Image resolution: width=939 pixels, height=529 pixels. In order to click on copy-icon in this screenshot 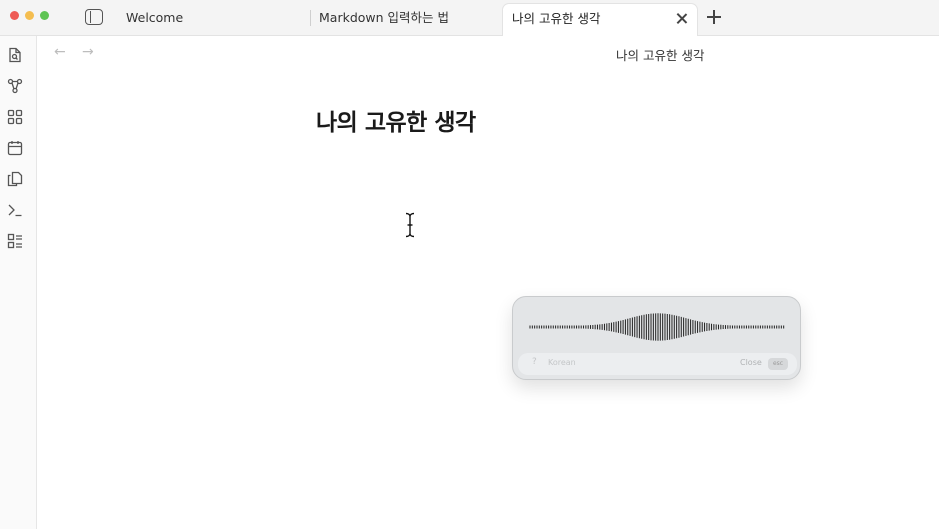, I will do `click(15, 179)`.